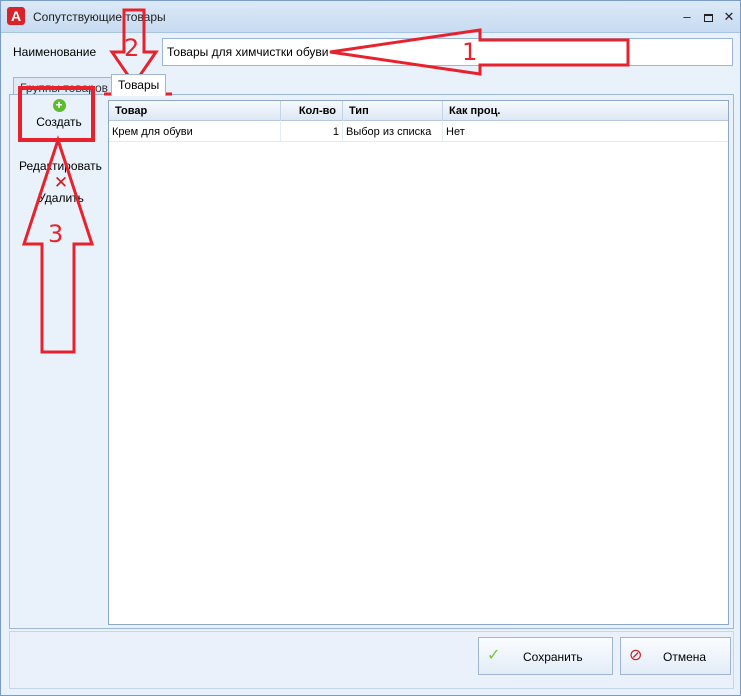 The height and width of the screenshot is (696, 741). Describe the element at coordinates (99, 17) in the screenshot. I see `window-title: Сопутствующие товары` at that location.